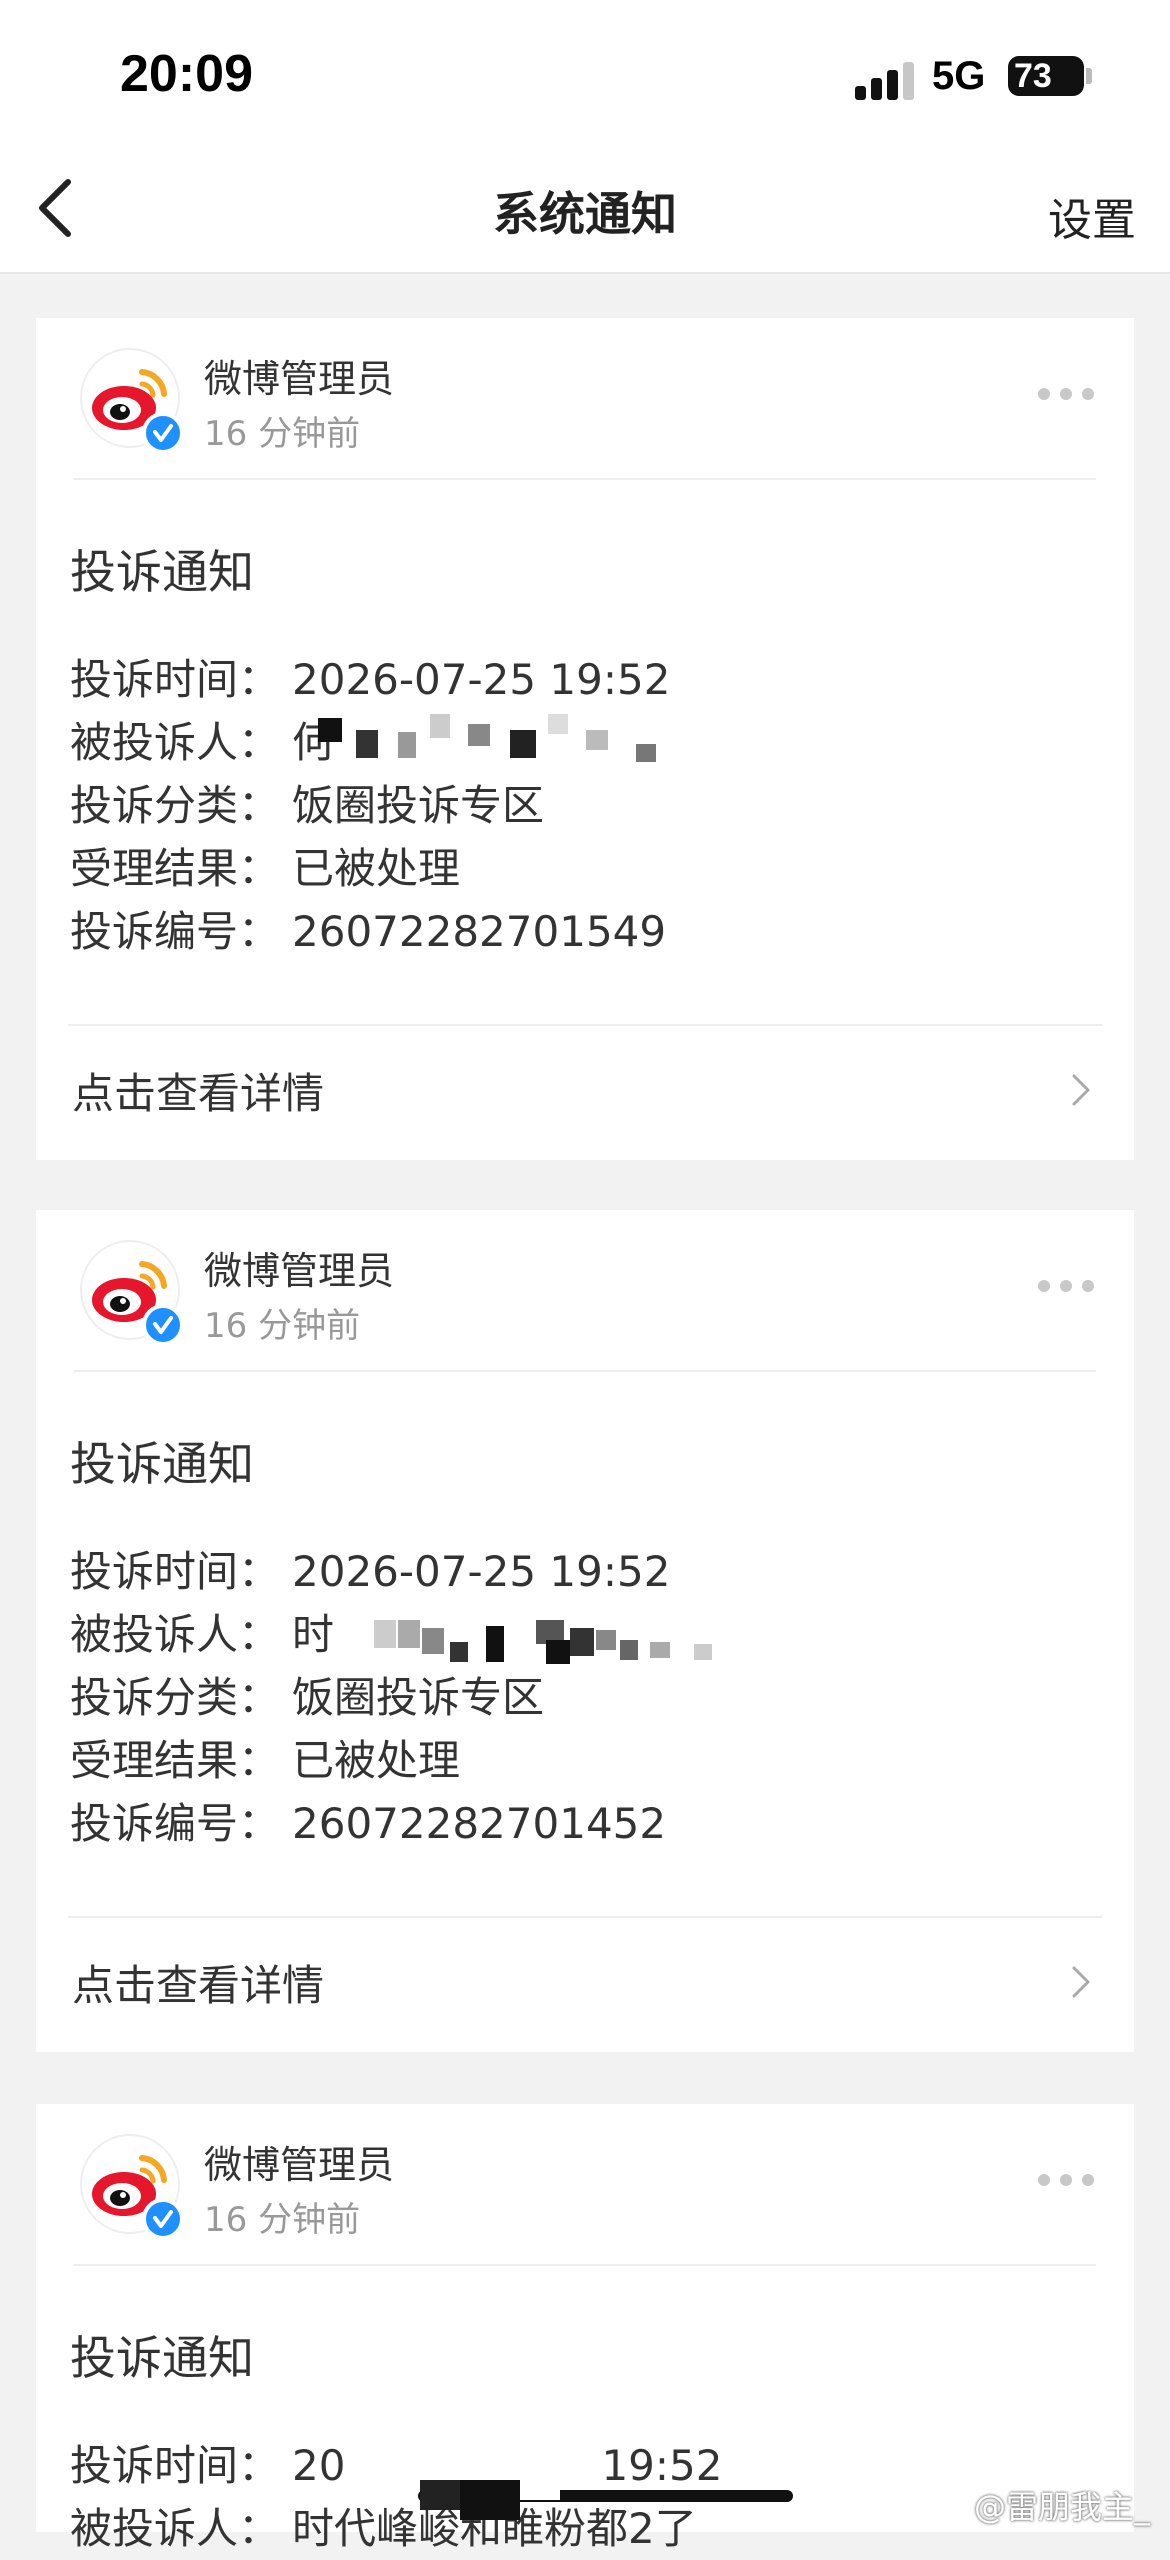  I want to click on watermark: @雷朋我主_, so click(1061, 2507).